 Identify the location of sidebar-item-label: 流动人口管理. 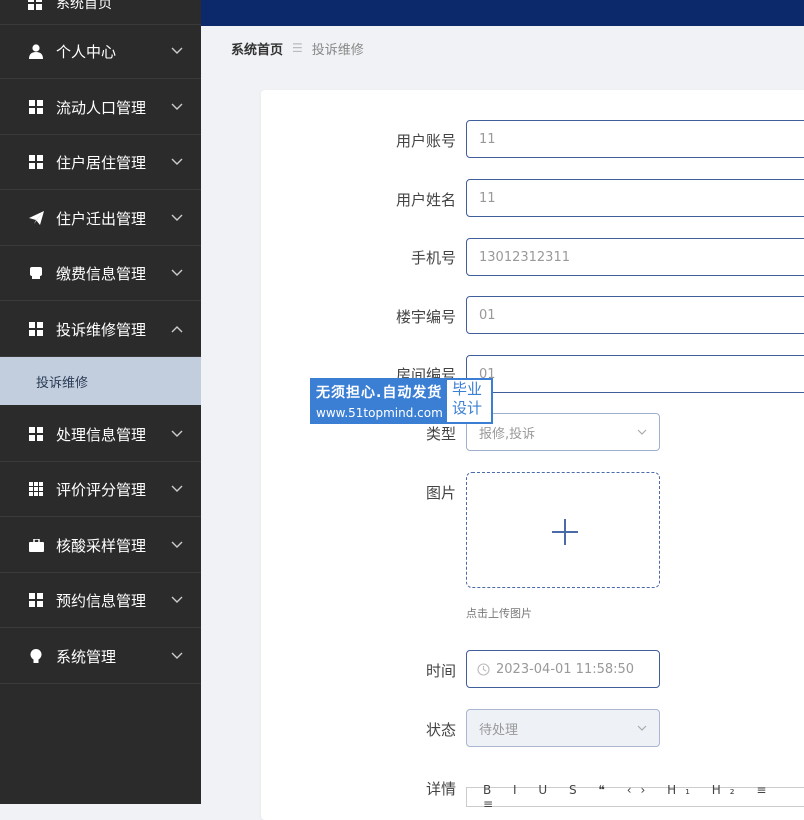
(101, 107).